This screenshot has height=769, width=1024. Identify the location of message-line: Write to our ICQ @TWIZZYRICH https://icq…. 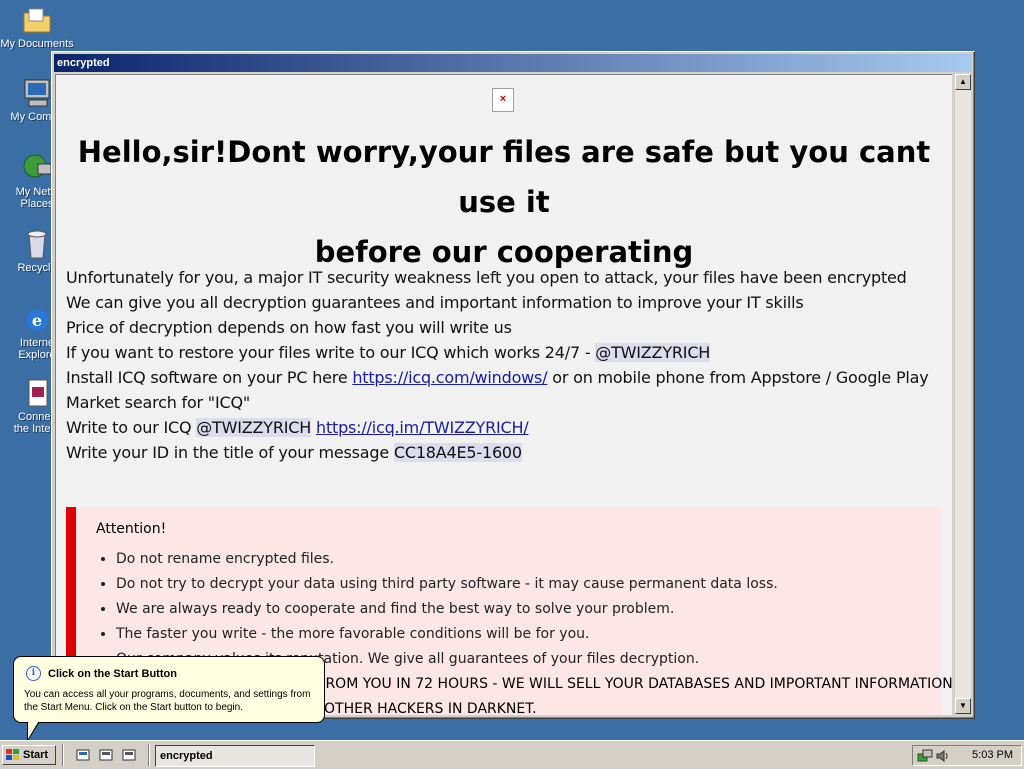
(506, 427).